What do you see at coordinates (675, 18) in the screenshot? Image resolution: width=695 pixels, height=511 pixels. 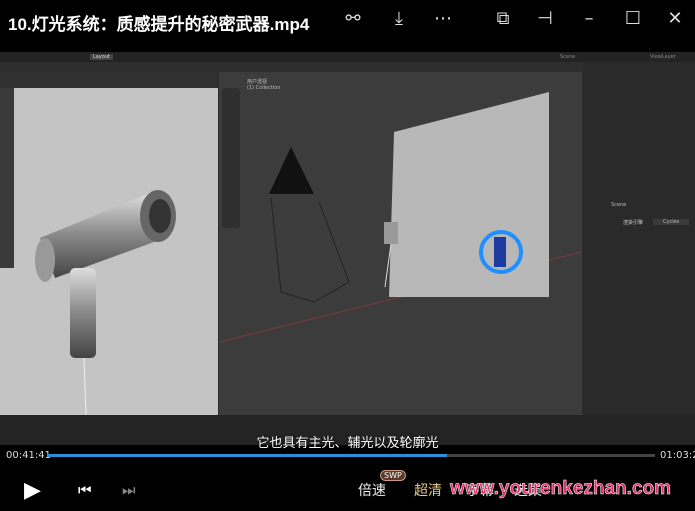 I see `close-icon: ✕` at bounding box center [675, 18].